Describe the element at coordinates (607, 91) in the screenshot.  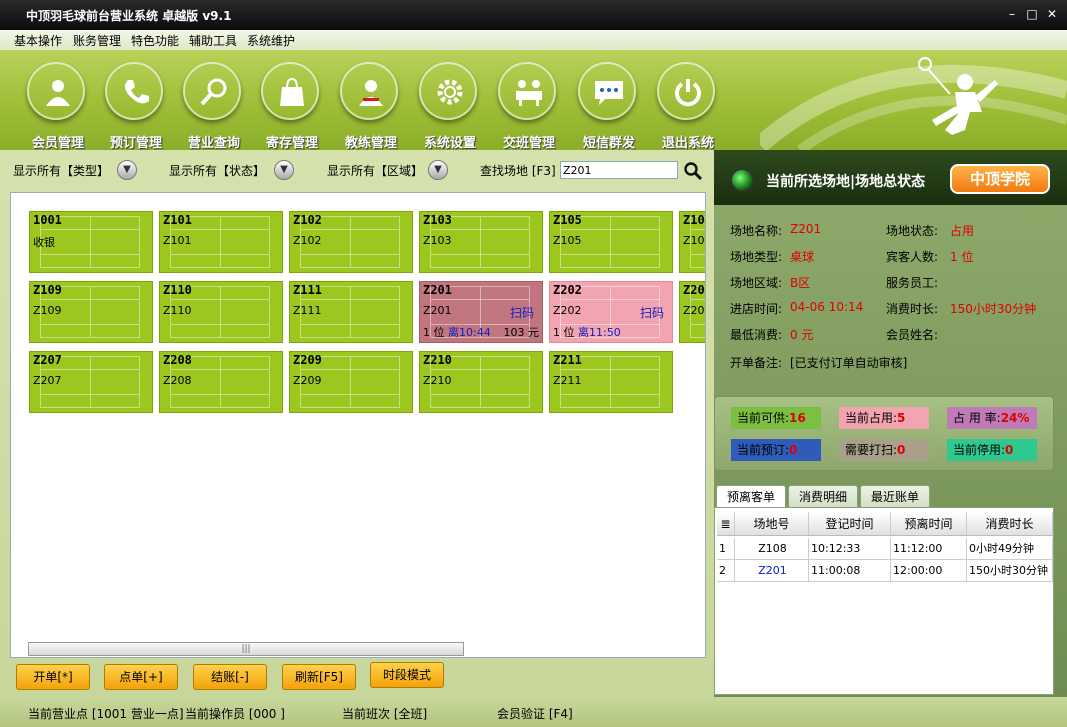
I see `message-icon` at that location.